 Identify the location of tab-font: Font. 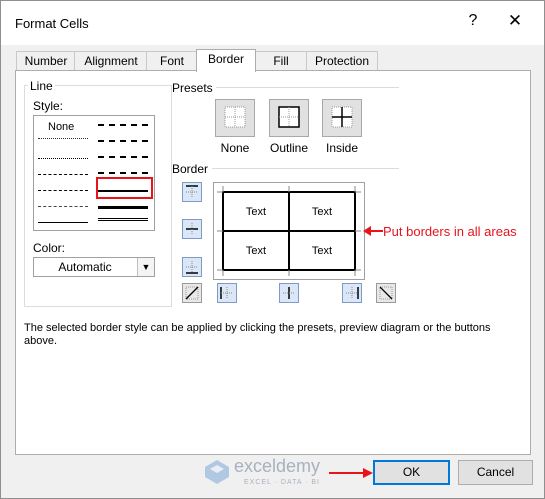
(172, 60).